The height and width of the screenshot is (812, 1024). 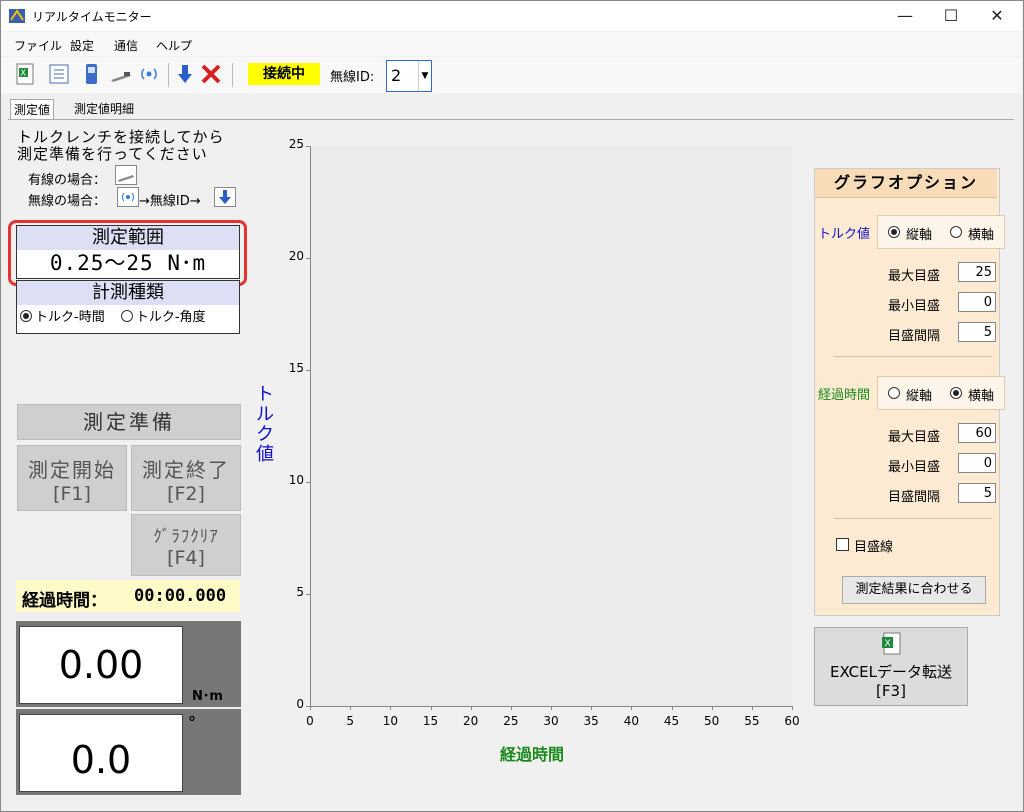 What do you see at coordinates (844, 395) in the screenshot?
I see `time-option-label: 経過時間` at bounding box center [844, 395].